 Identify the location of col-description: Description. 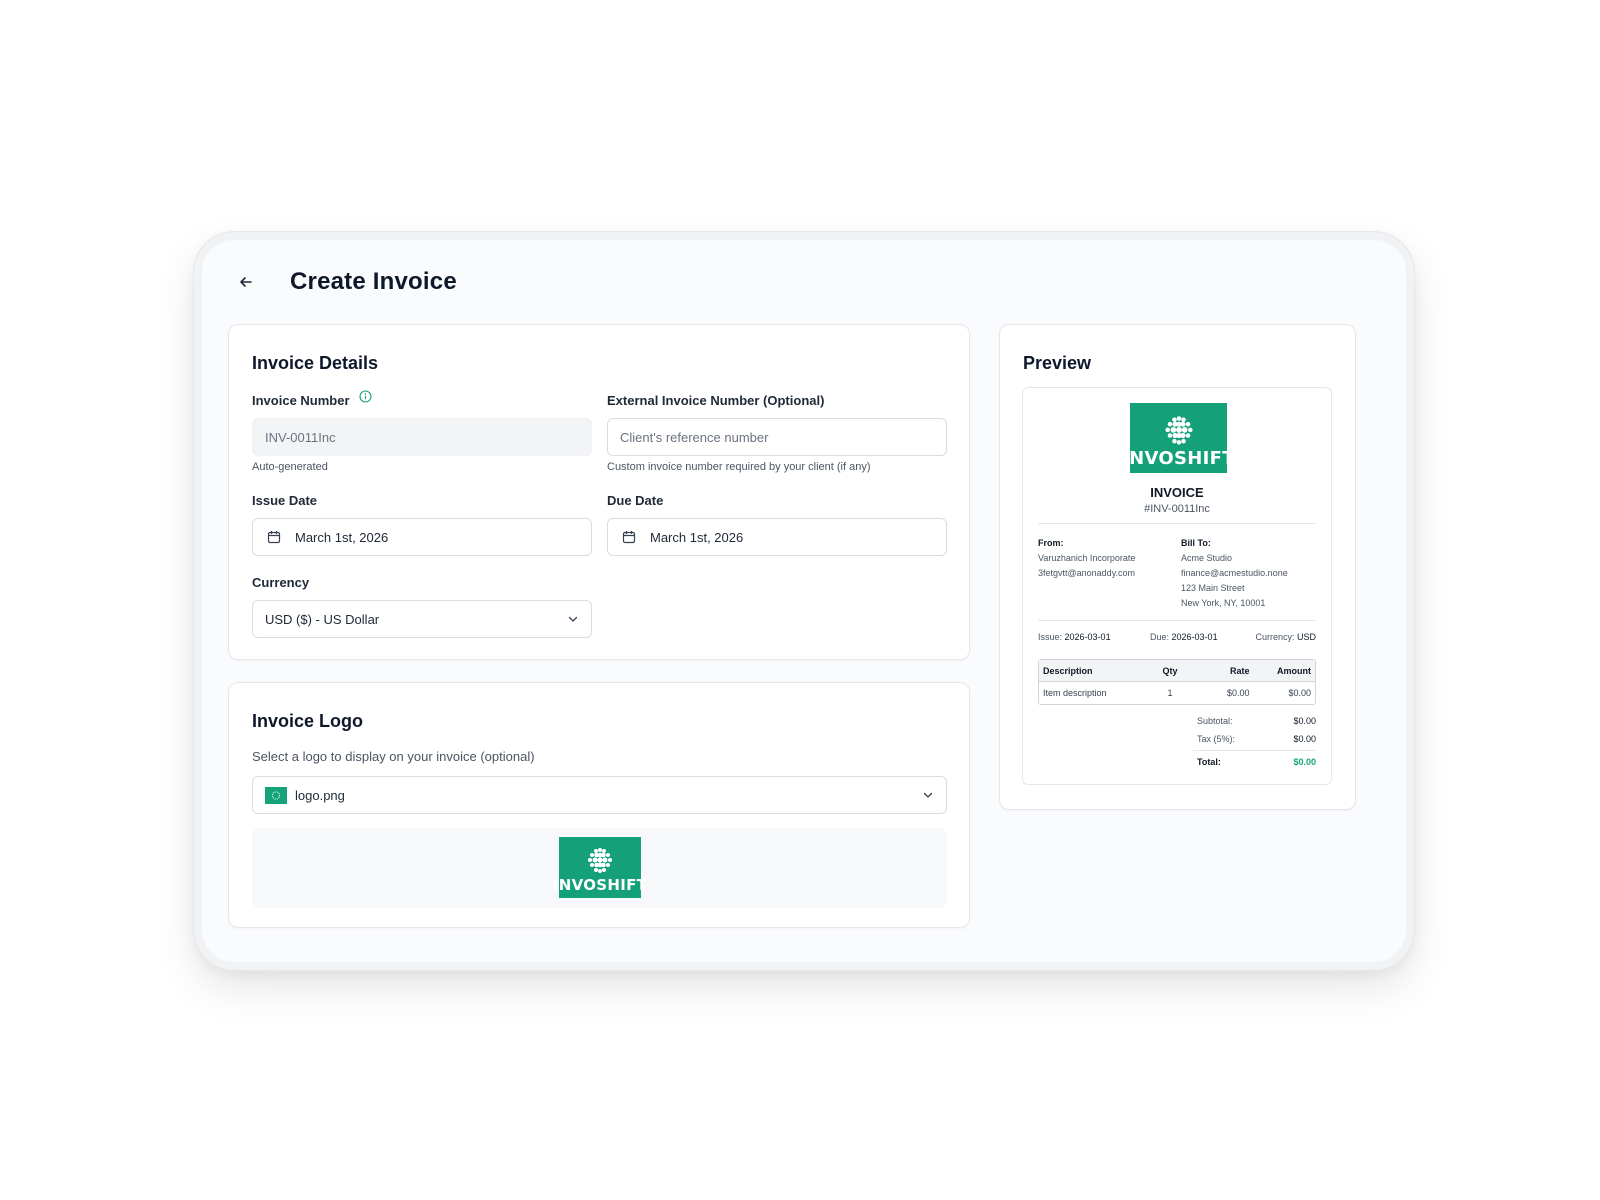
(1068, 670).